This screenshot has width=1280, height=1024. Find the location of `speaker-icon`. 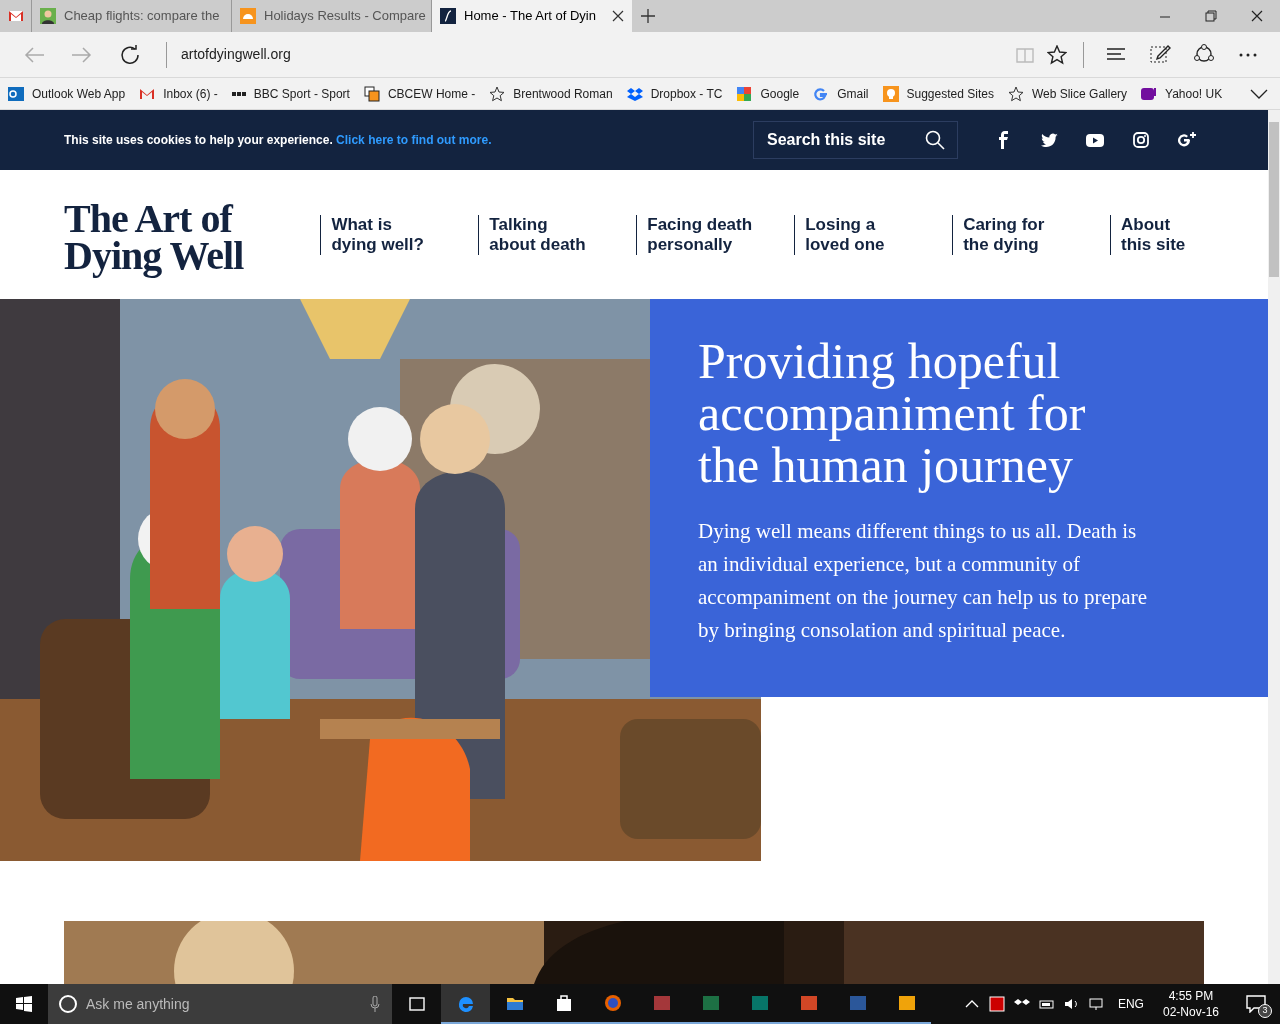

speaker-icon is located at coordinates (1071, 1004).